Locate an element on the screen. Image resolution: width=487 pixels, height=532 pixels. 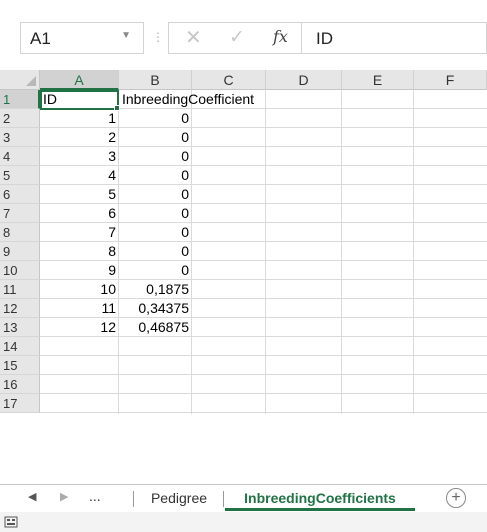
cell-b12: 0,34375 is located at coordinates (155, 308).